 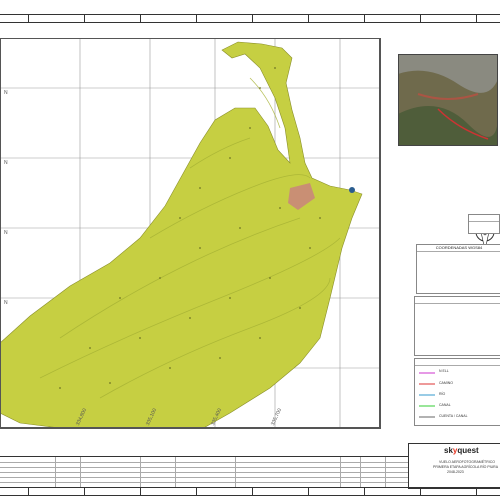 I want to click on project-title: VUELO AEROFOTOGRAMÉTRICO, so click(x=467, y=462).